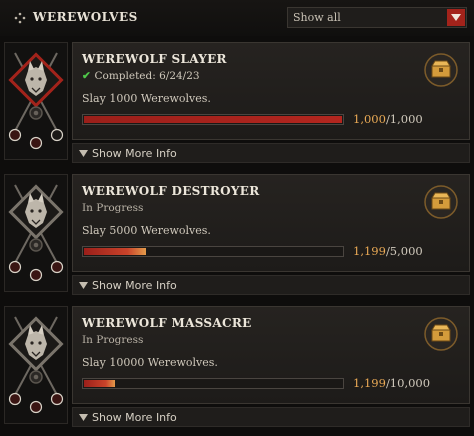  What do you see at coordinates (167, 323) in the screenshot?
I see `achievement-title: WEREWOLF MASSACRE` at bounding box center [167, 323].